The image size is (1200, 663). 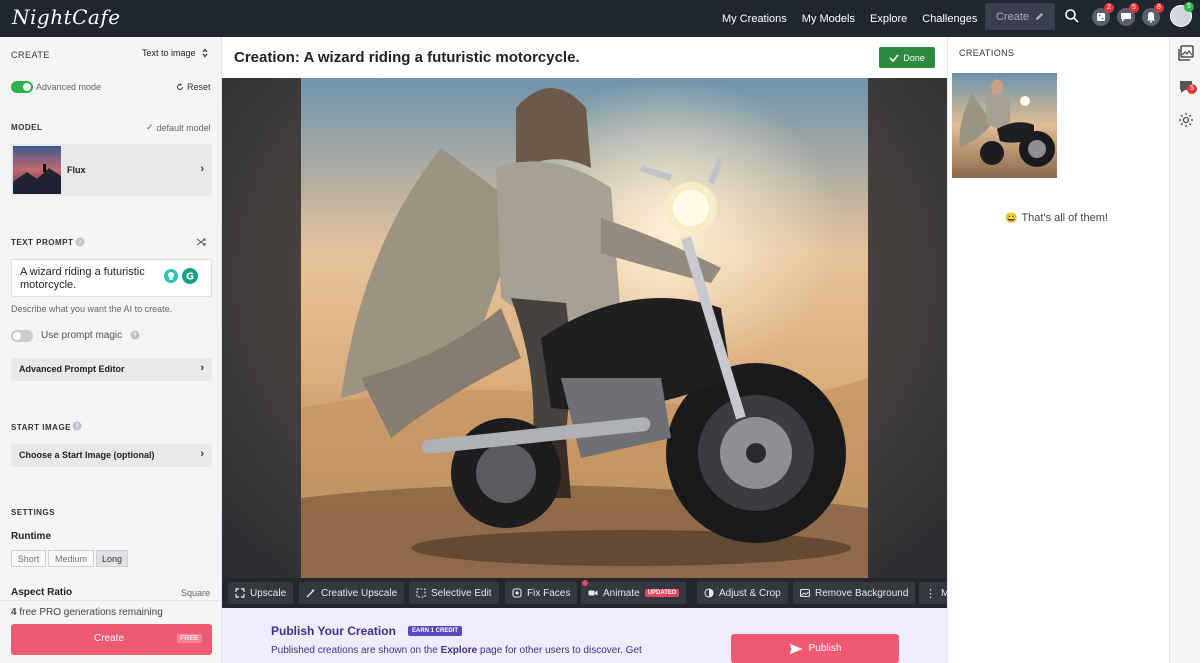 I want to click on animate-button: Animate UPDATED, so click(x=634, y=592).